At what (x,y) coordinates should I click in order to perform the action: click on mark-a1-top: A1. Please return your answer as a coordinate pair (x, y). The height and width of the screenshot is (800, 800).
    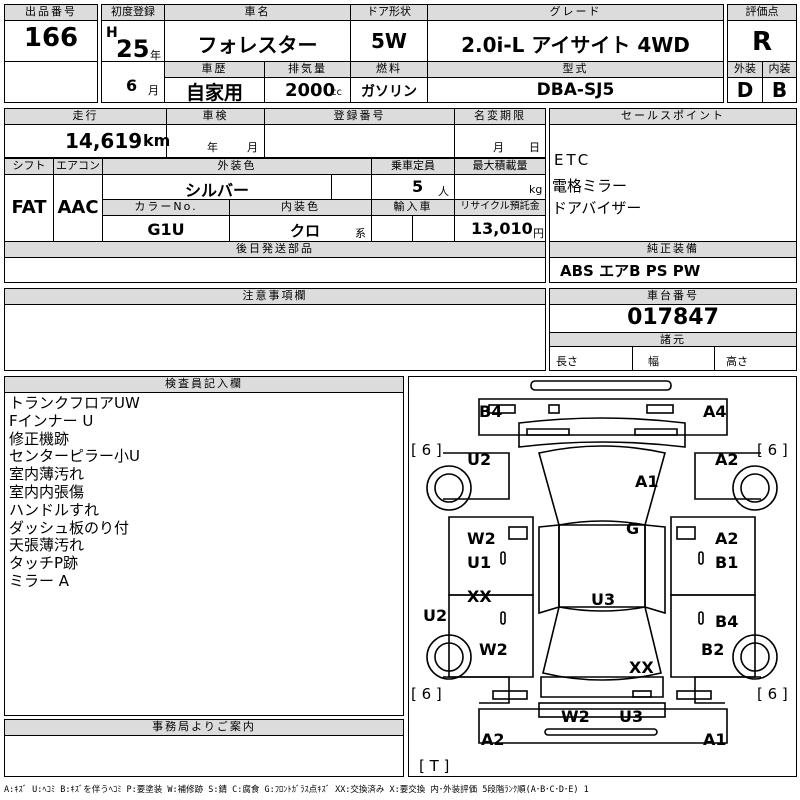
    Looking at the image, I should click on (647, 481).